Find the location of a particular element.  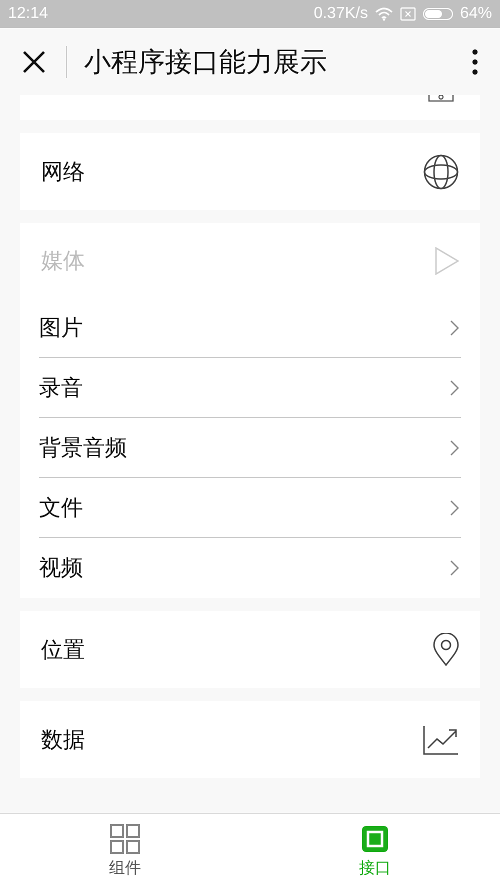

status-time: 12:14 is located at coordinates (28, 14).